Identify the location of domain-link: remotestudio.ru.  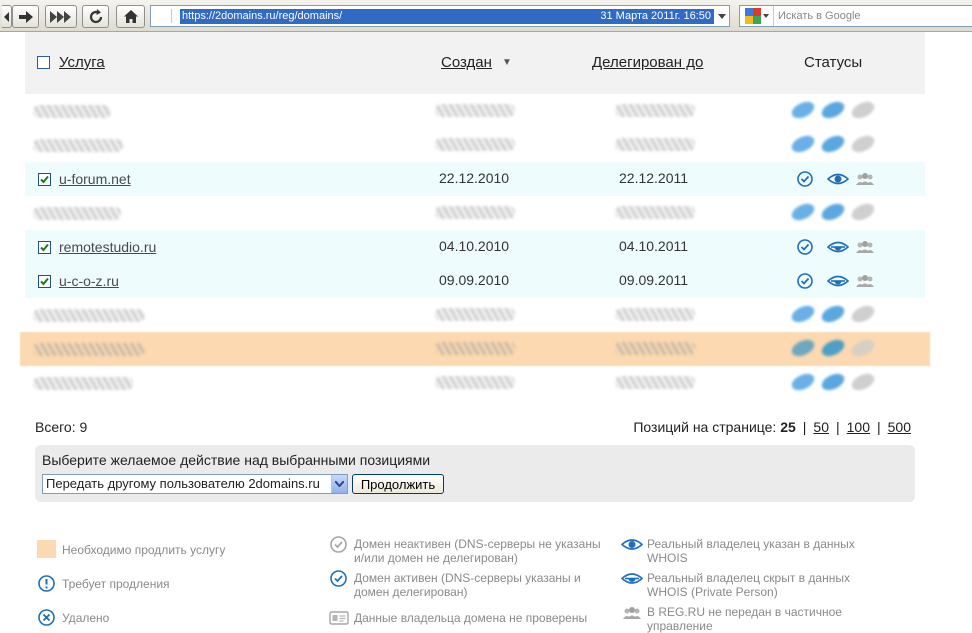
(107, 247).